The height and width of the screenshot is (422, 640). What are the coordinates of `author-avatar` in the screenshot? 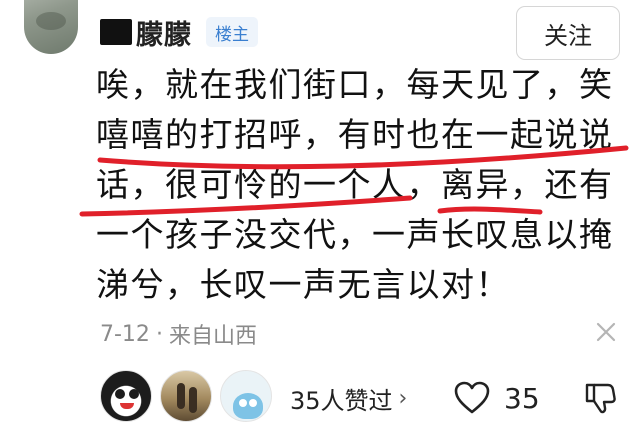 It's located at (51, 27).